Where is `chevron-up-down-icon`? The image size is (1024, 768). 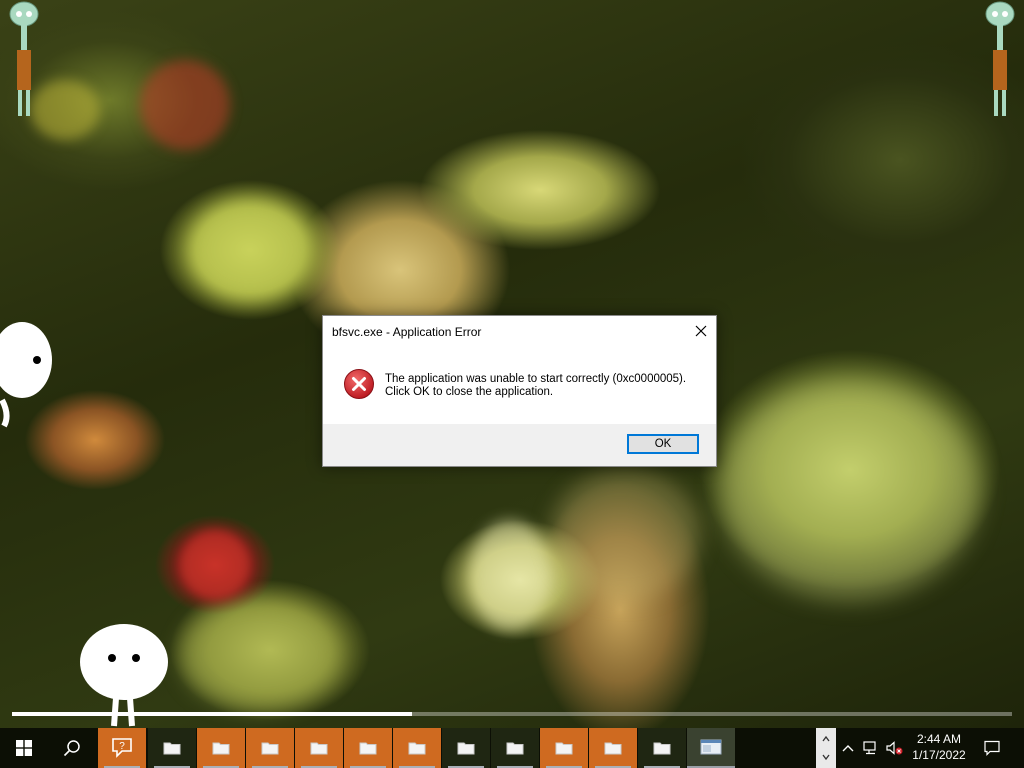 chevron-up-down-icon is located at coordinates (826, 748).